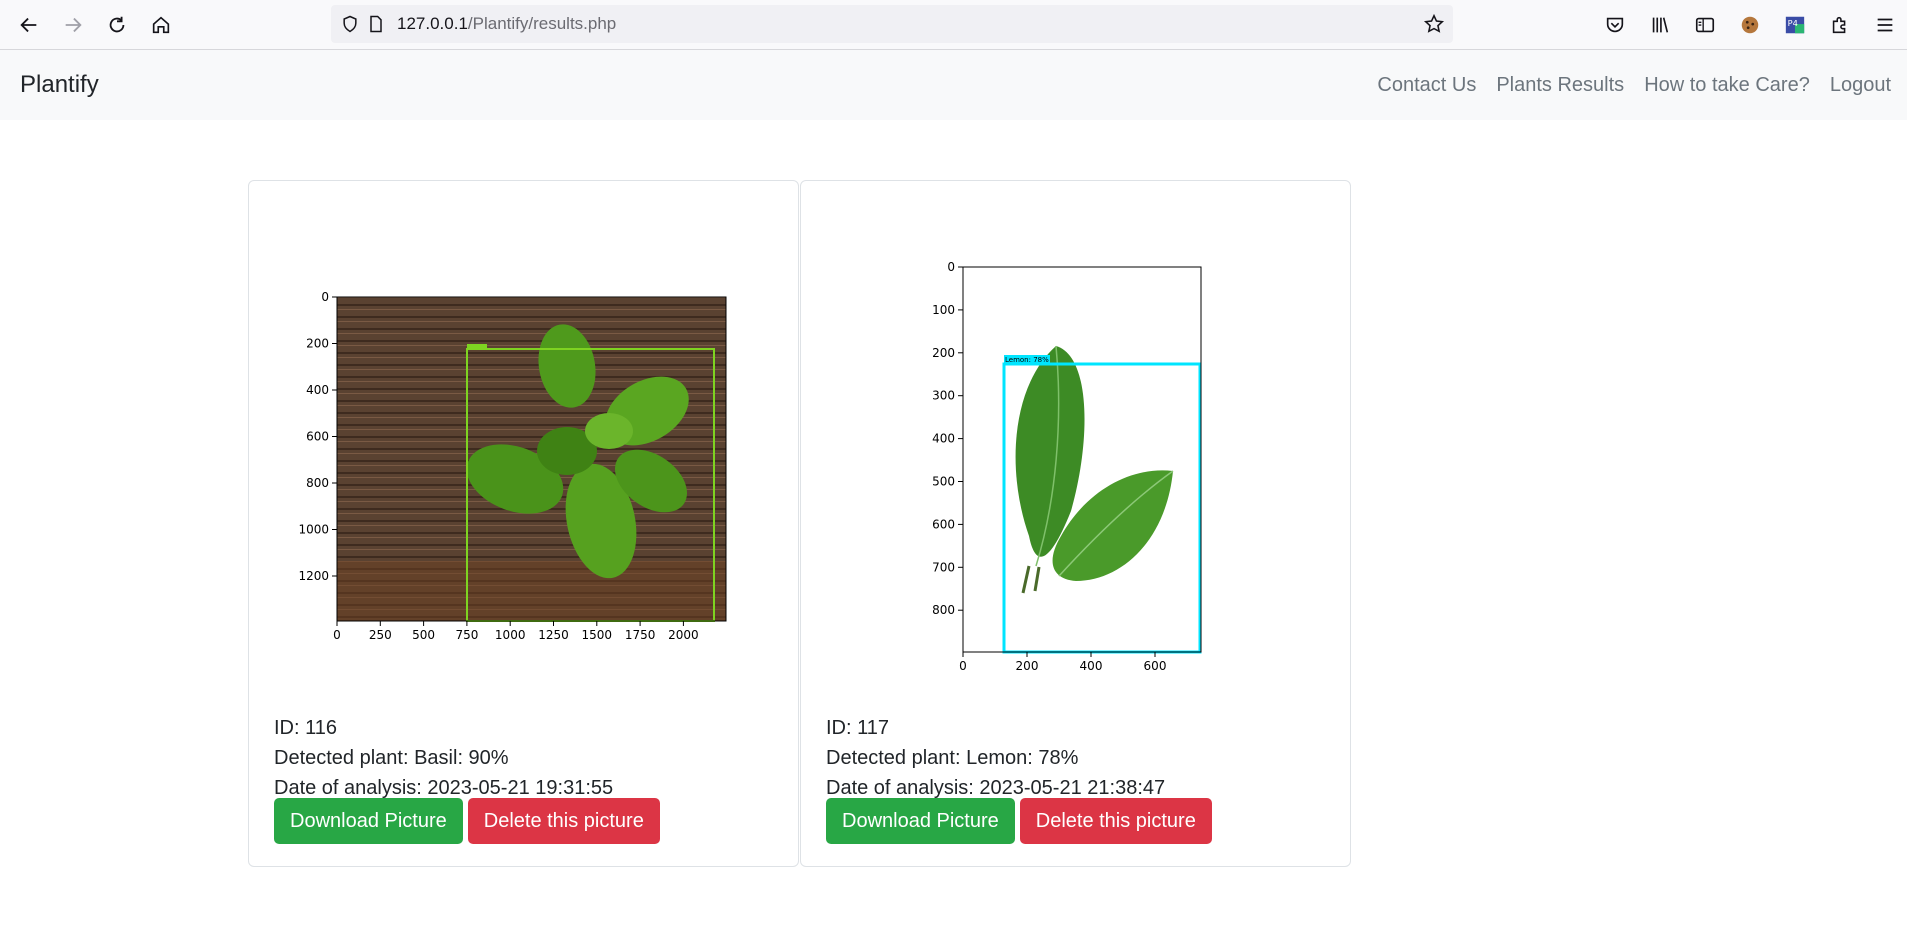 This screenshot has width=1907, height=942. I want to click on forward-arrow-icon, so click(73, 24).